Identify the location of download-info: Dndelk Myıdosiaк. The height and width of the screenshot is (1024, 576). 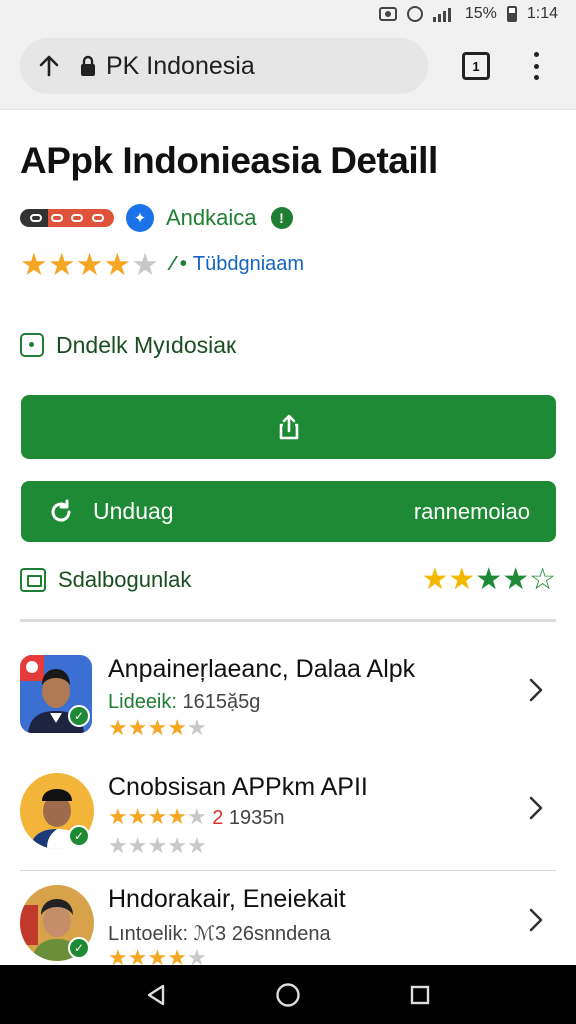
(128, 345).